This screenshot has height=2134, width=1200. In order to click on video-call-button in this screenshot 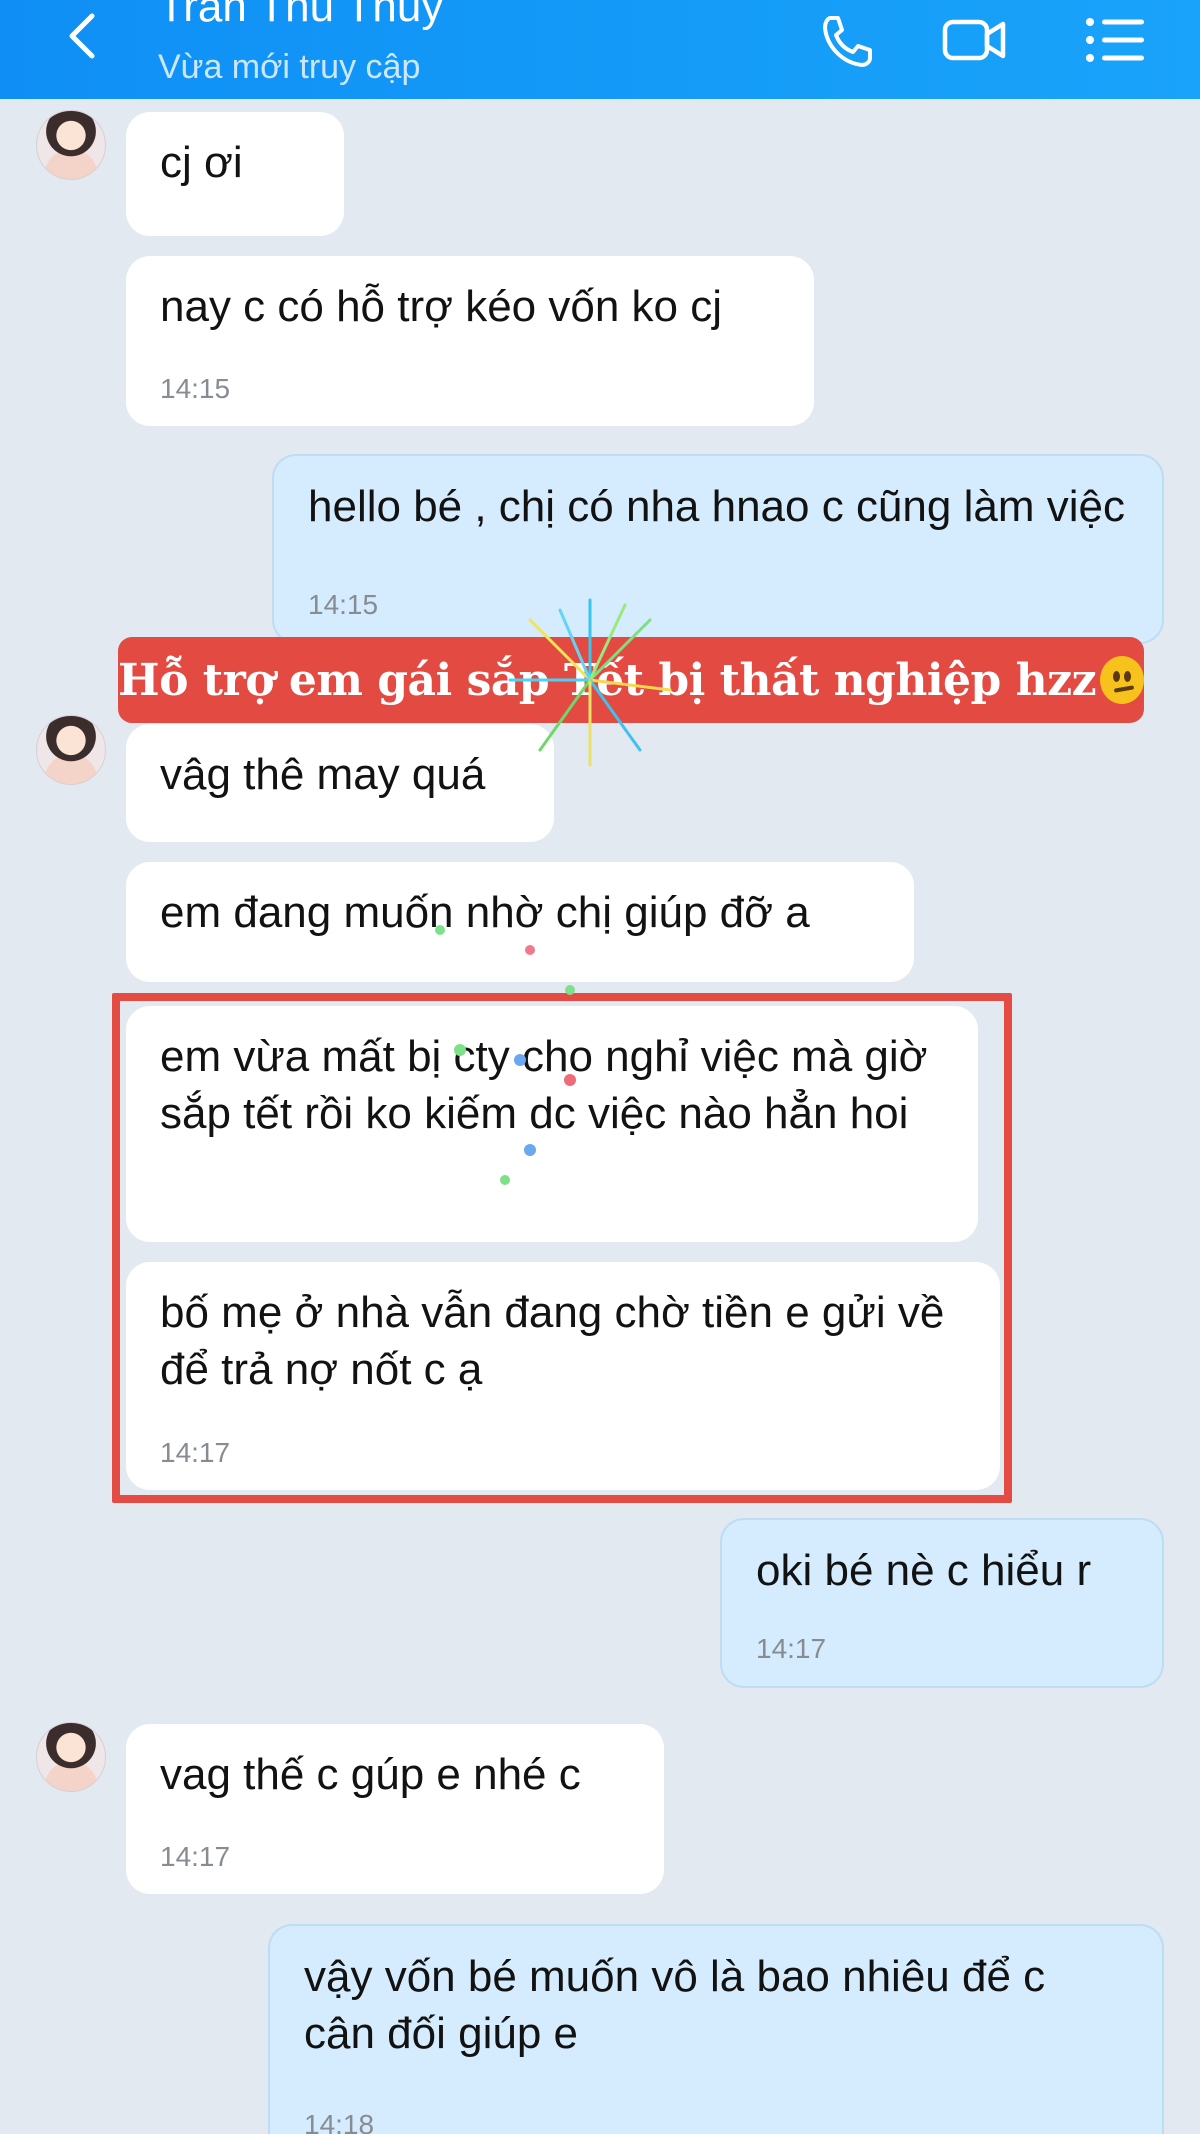, I will do `click(975, 40)`.